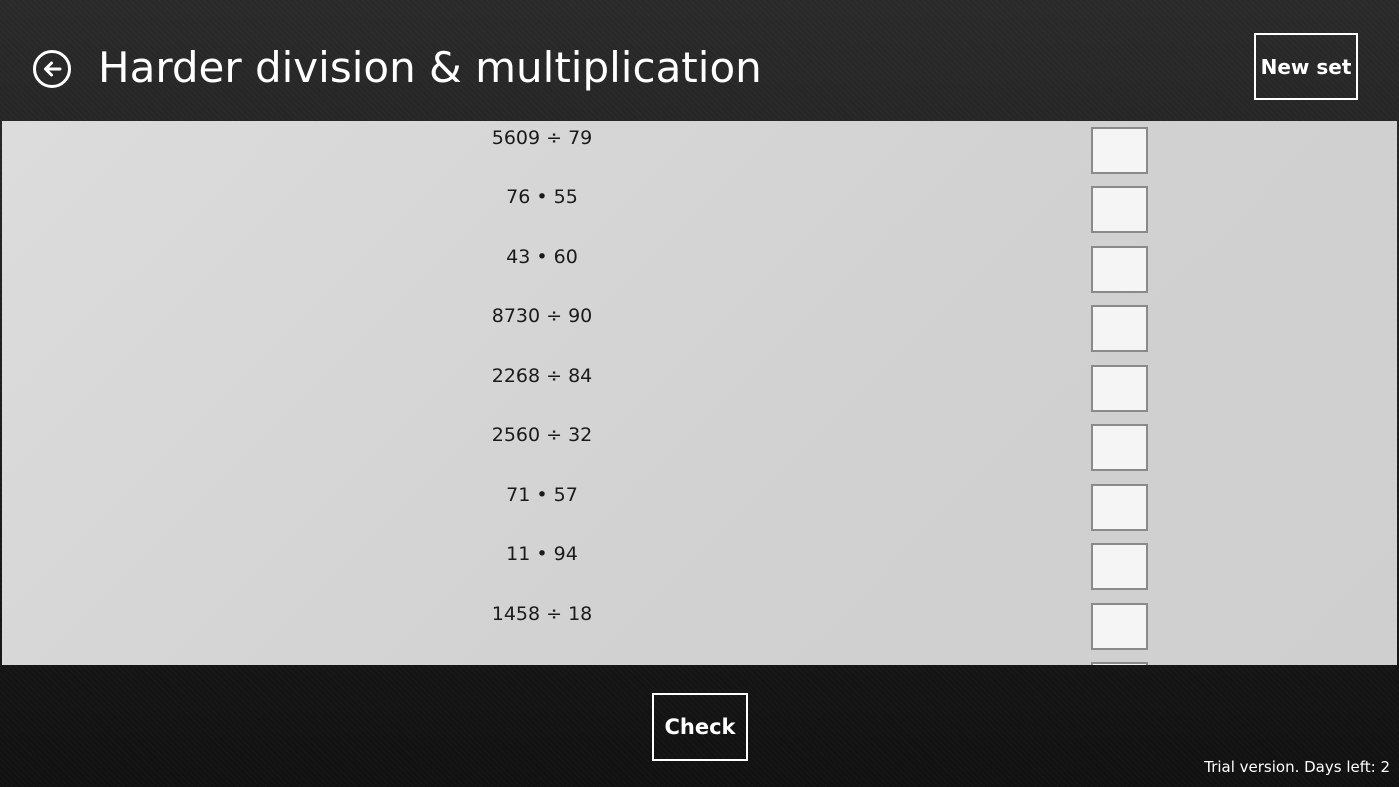  I want to click on back-button, so click(52, 69).